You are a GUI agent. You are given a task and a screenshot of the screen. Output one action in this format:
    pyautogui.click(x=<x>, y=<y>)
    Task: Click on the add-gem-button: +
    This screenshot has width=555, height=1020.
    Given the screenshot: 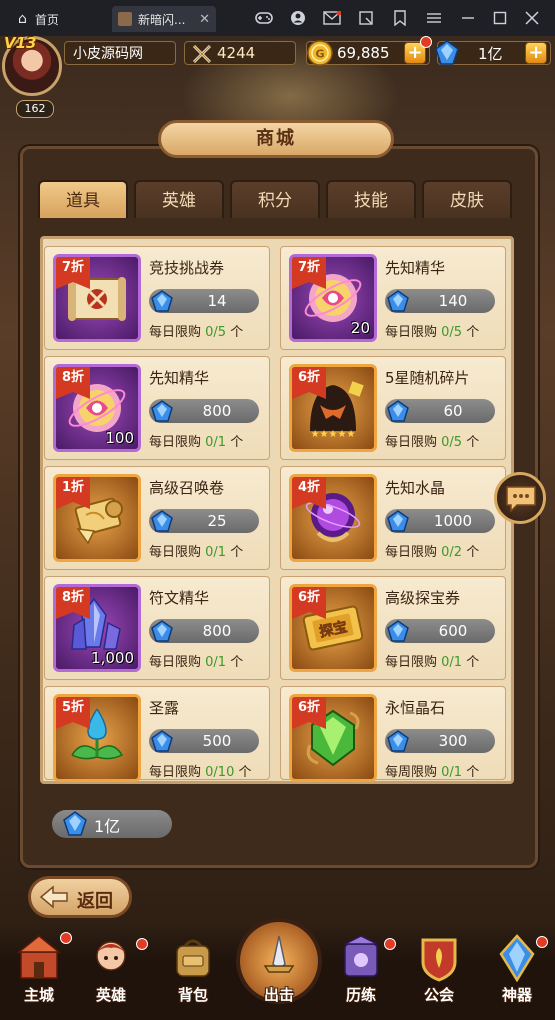 What is the action you would take?
    pyautogui.click(x=536, y=53)
    